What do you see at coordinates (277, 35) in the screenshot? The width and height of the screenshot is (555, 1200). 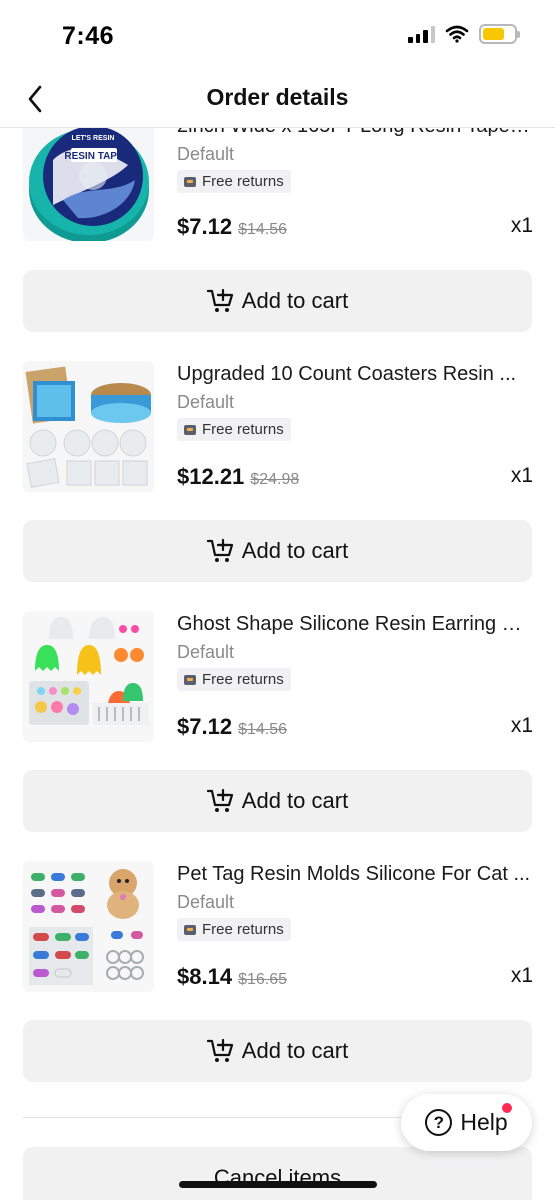 I see `status-bar: 7:46` at bounding box center [277, 35].